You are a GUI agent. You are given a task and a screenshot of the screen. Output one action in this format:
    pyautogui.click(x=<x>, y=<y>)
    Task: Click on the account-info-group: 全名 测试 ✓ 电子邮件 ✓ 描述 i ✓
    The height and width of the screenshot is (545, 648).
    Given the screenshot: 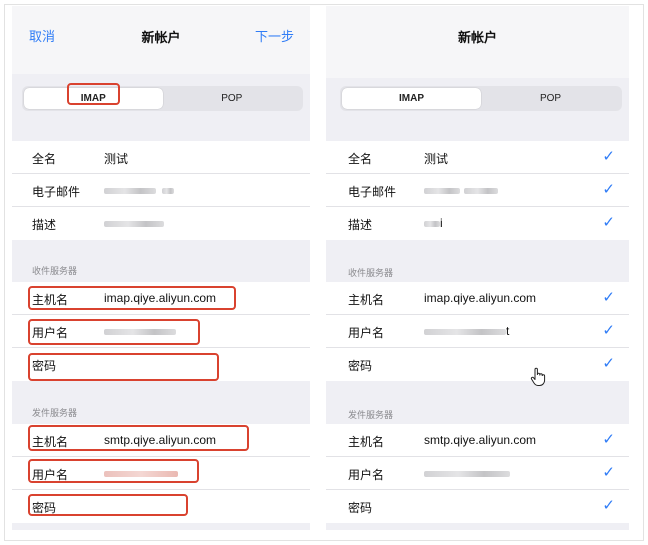 What is the action you would take?
    pyautogui.click(x=477, y=190)
    